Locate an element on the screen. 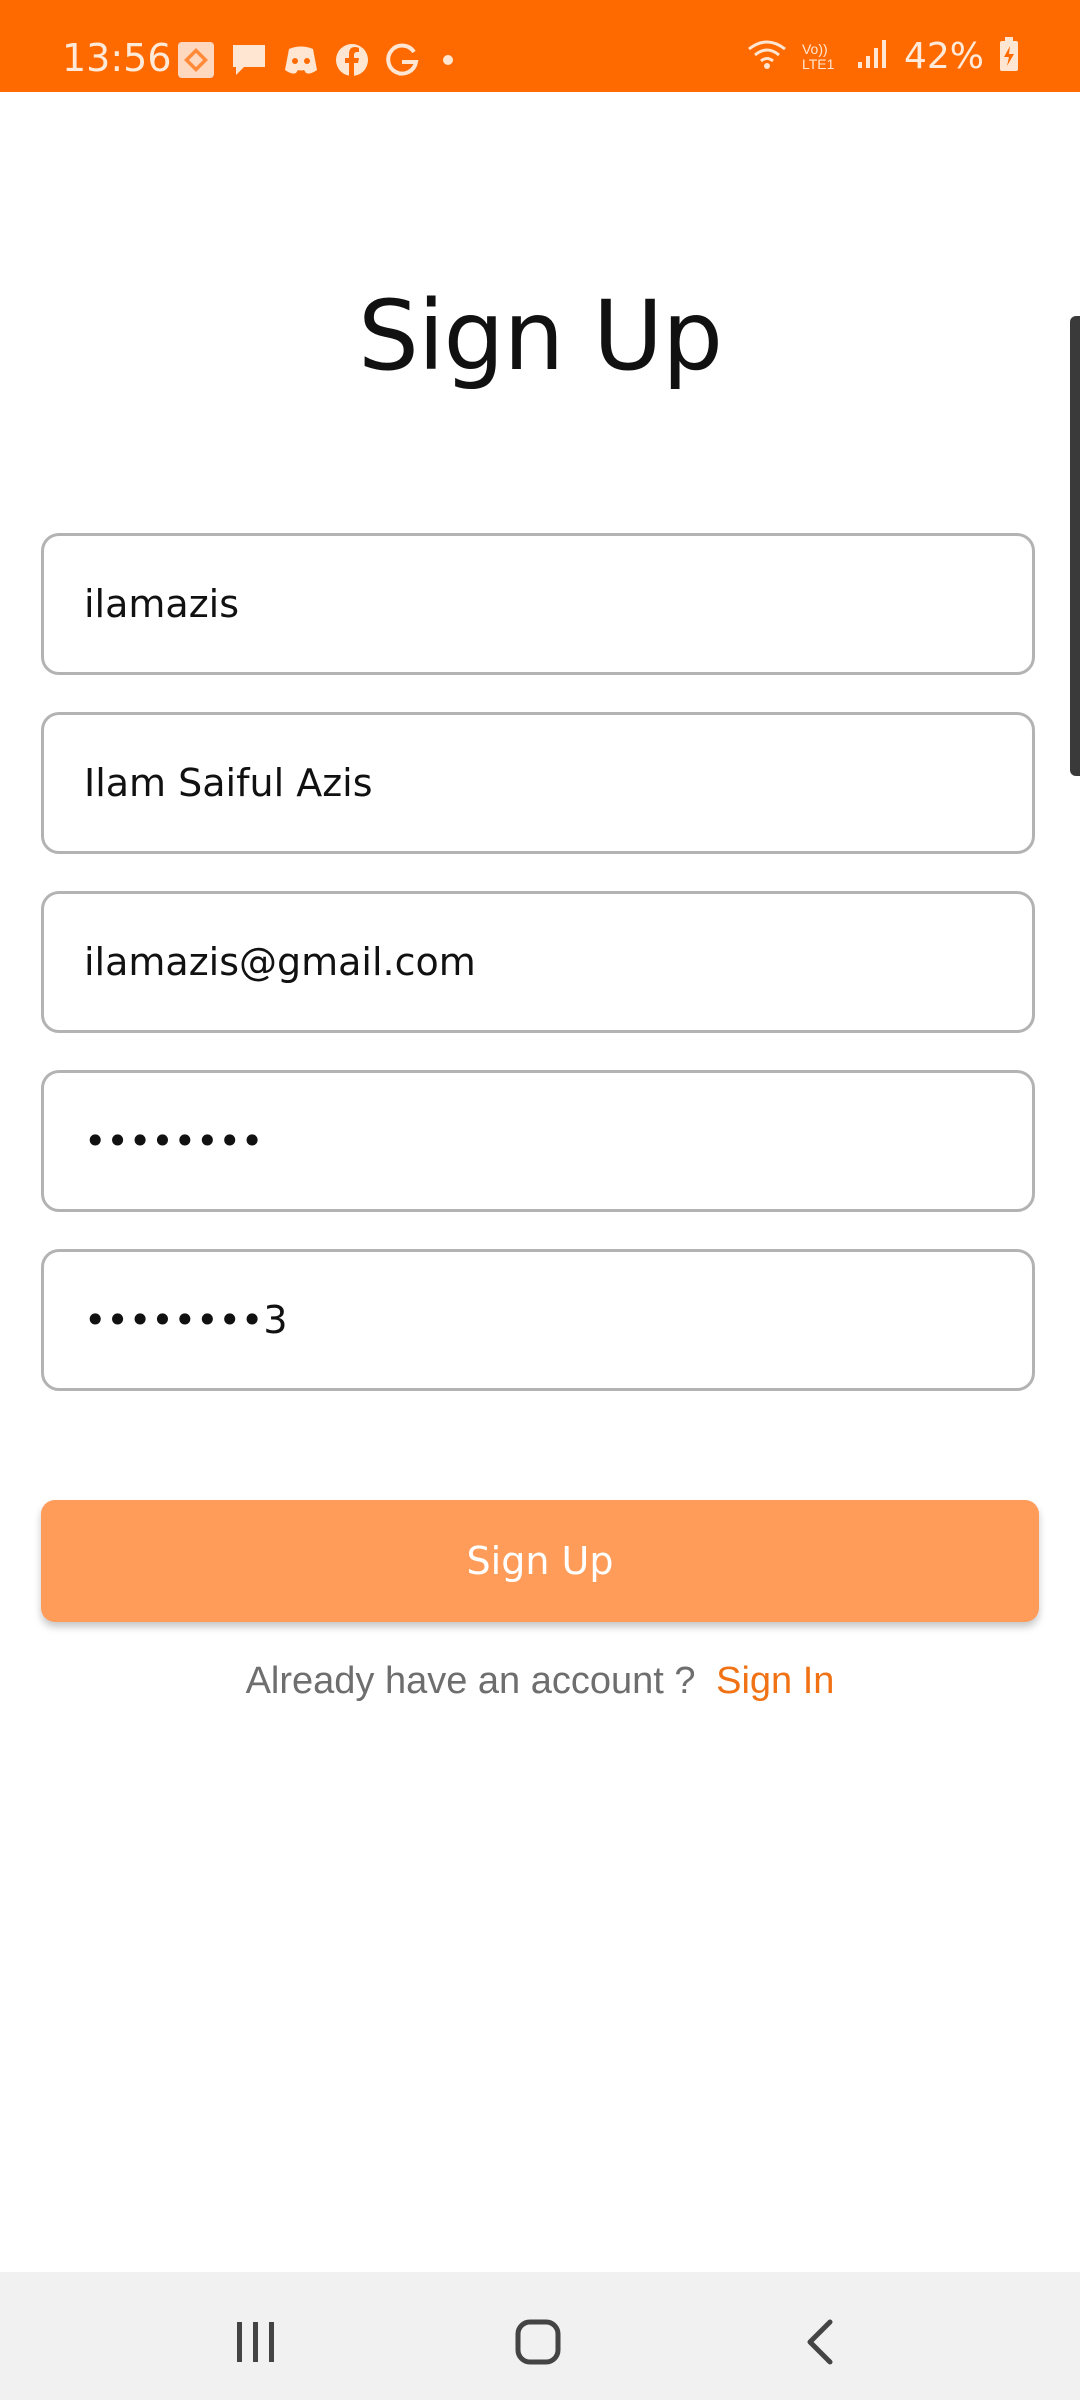  navigation-bar is located at coordinates (540, 2336).